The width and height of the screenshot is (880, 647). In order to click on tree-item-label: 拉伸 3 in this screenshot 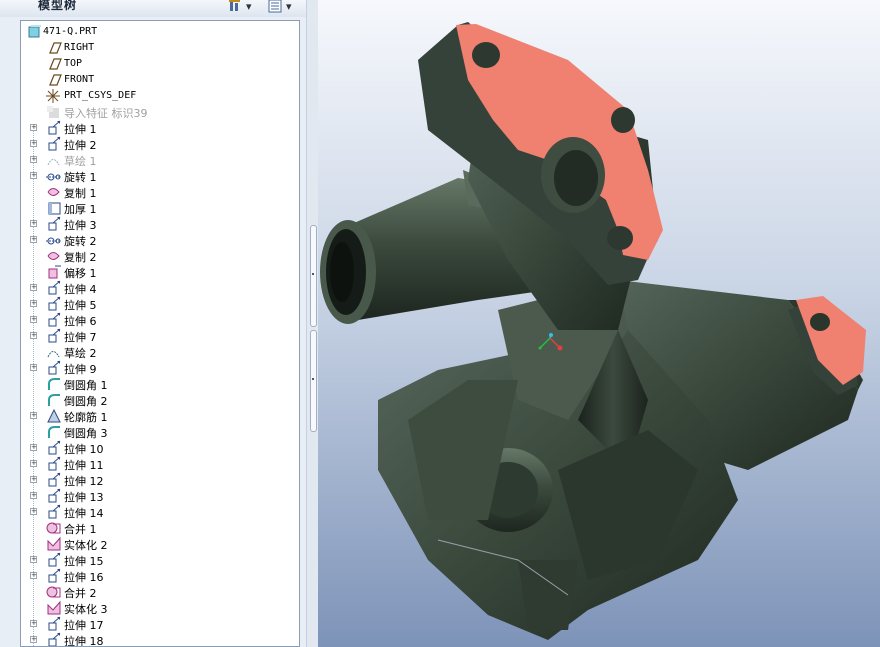, I will do `click(80, 225)`.